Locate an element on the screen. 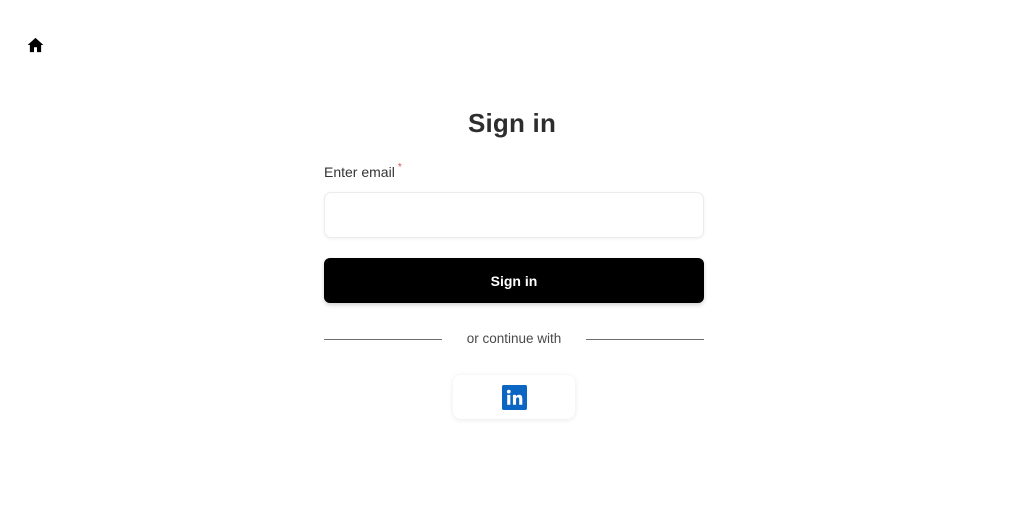  email-label-text: Enter email is located at coordinates (359, 172).